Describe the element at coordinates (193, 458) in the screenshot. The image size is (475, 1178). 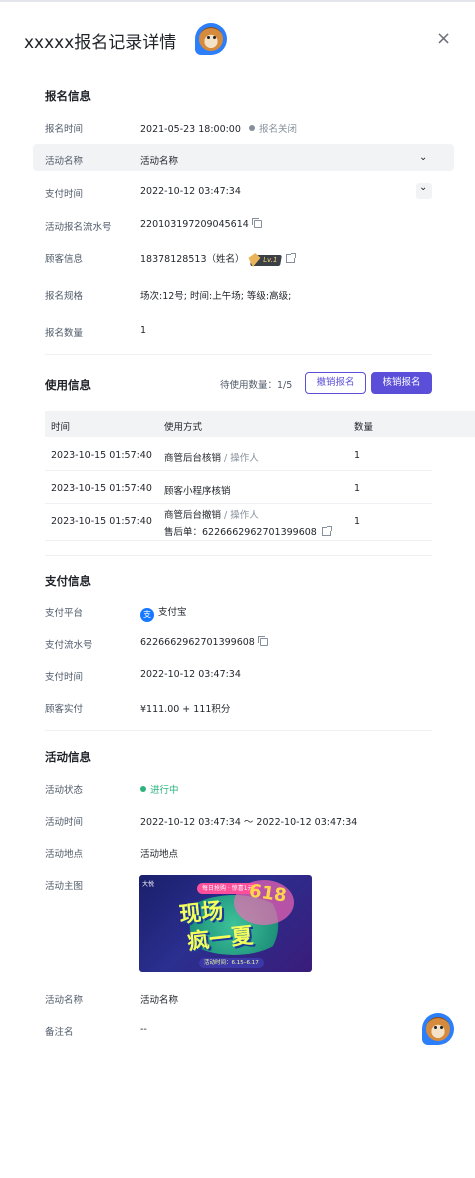
I see `row1-method-text: 商管后台核销` at that location.